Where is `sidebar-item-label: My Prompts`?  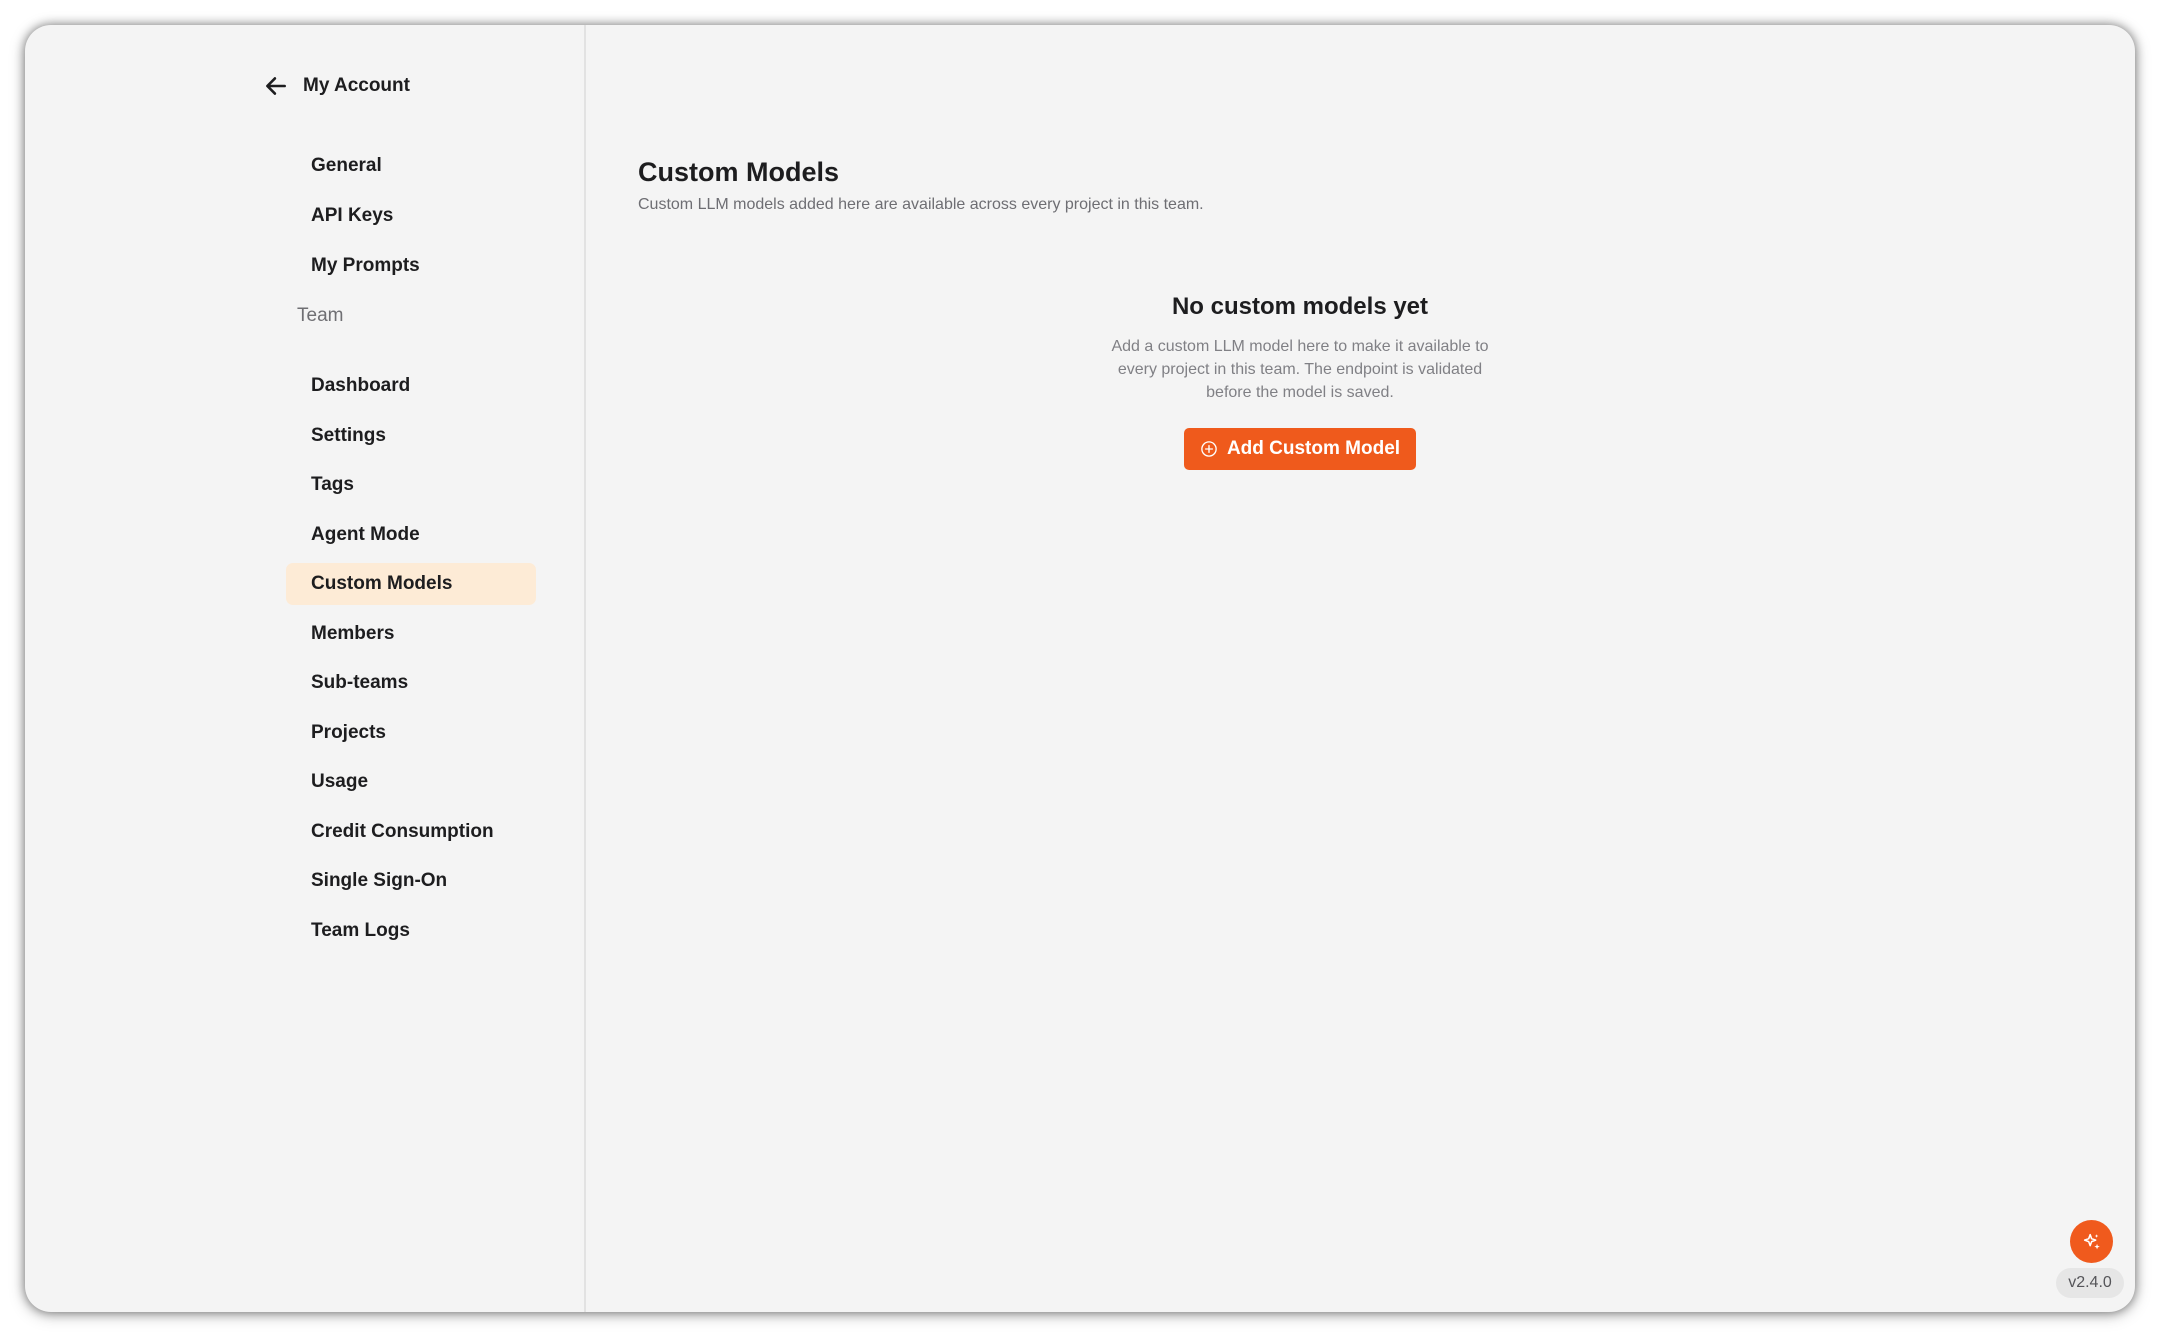 sidebar-item-label: My Prompts is located at coordinates (365, 265).